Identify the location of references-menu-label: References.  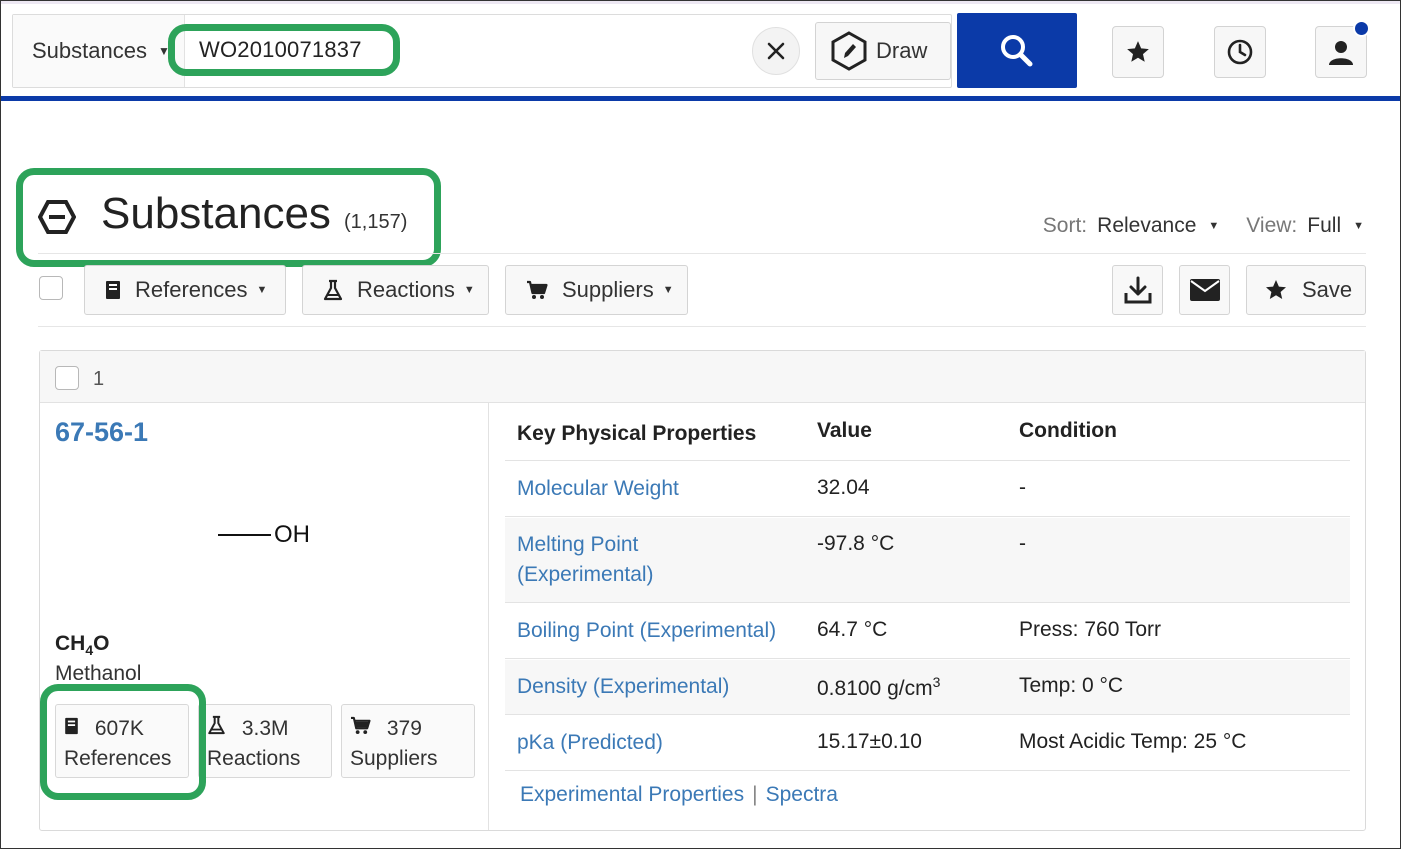
(191, 289).